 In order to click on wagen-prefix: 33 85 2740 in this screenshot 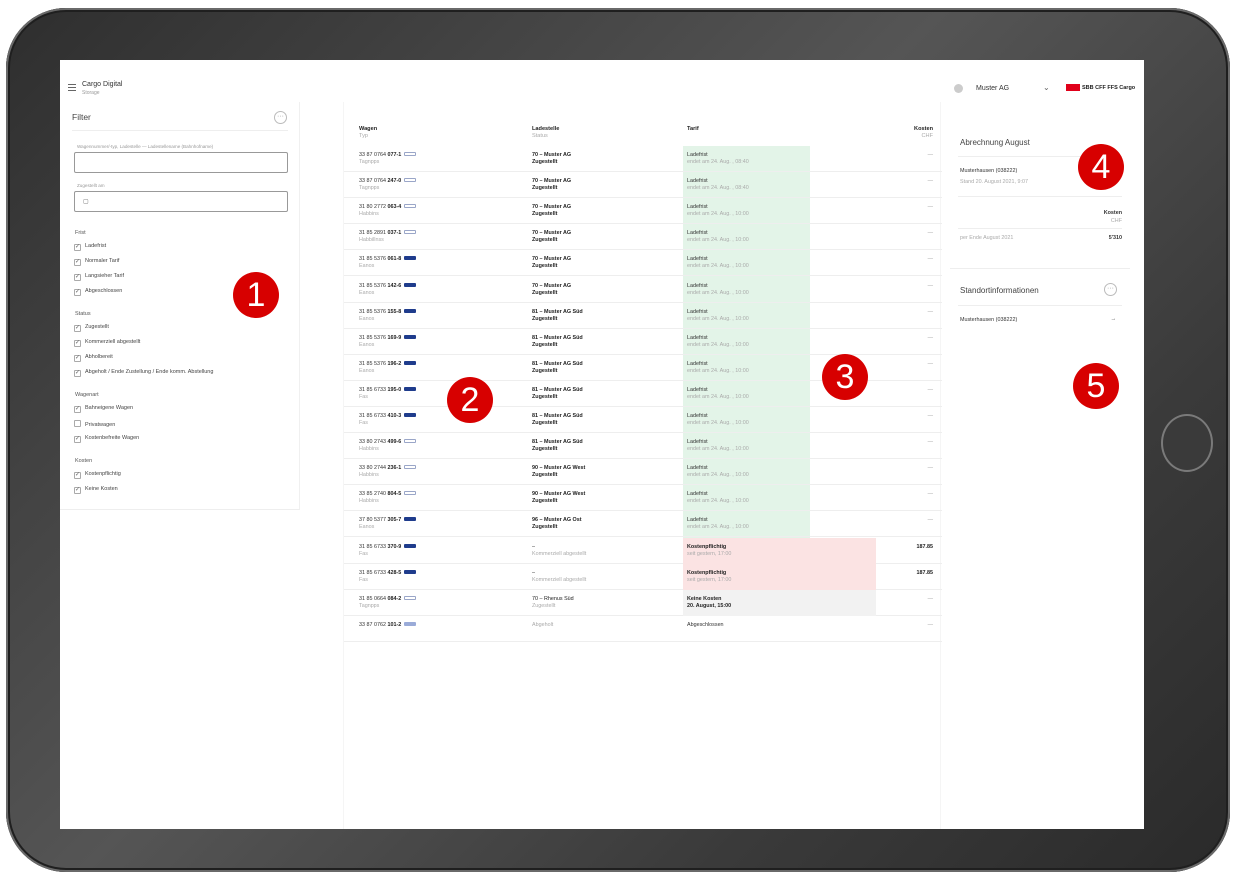, I will do `click(372, 494)`.